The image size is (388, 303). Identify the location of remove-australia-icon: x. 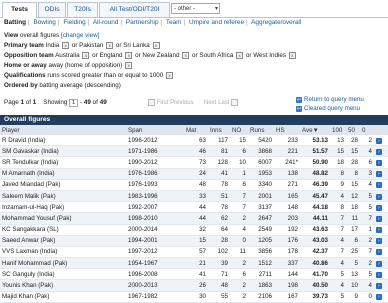
(86, 55).